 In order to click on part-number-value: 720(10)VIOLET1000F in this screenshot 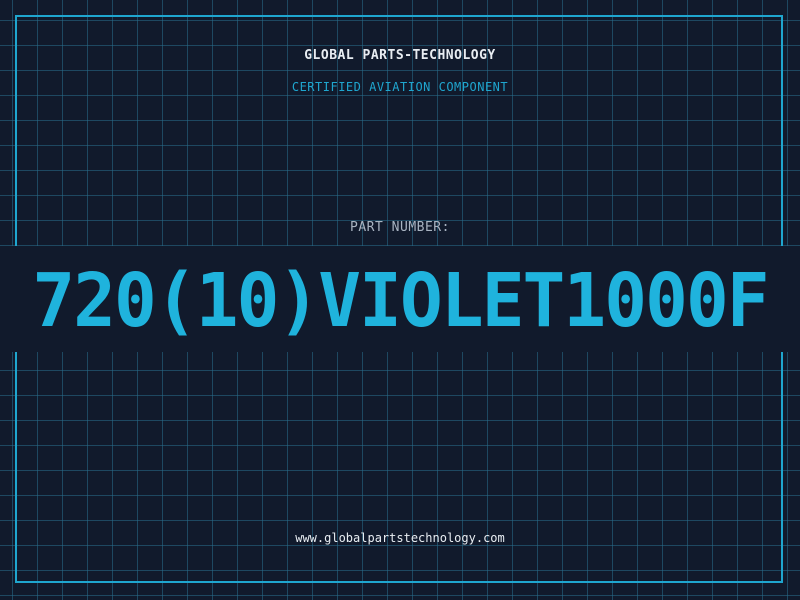, I will do `click(400, 301)`.